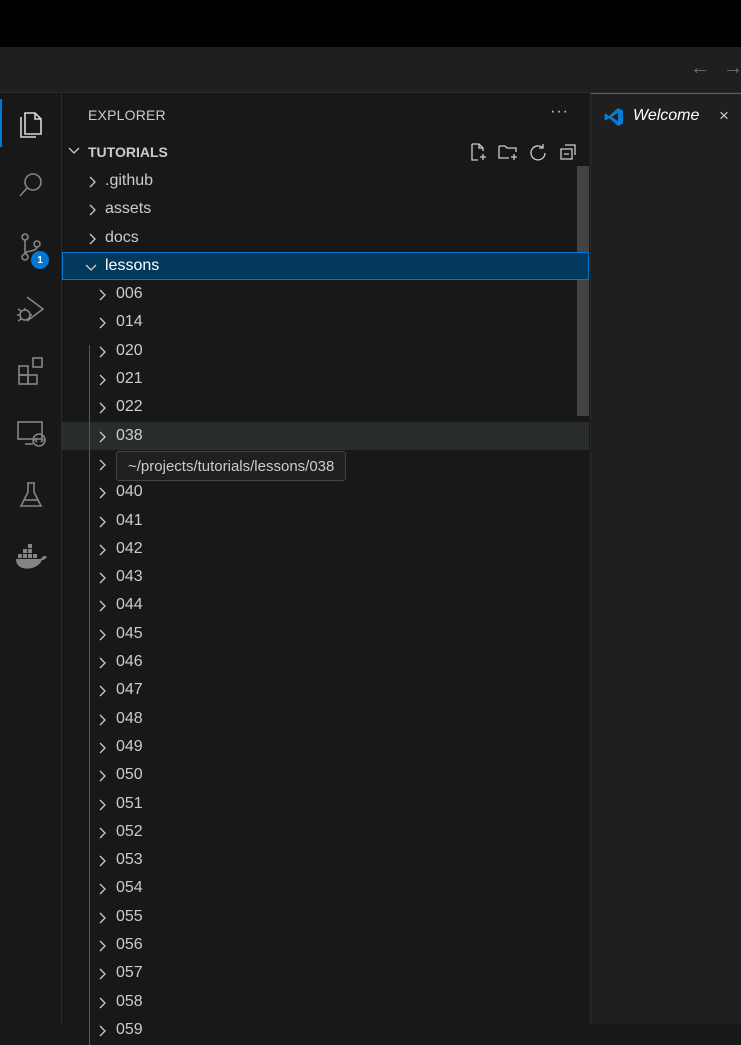 This screenshot has height=1045, width=741. I want to click on tree-item-lesson: 045, so click(325, 634).